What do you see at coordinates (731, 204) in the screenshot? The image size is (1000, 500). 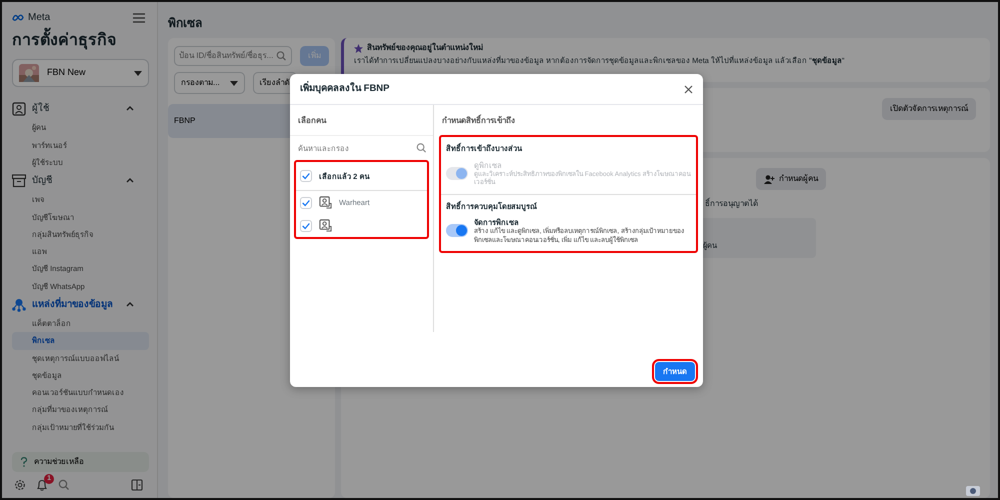 I see `permissions-text: ธิ์การอนุญาตได้` at bounding box center [731, 204].